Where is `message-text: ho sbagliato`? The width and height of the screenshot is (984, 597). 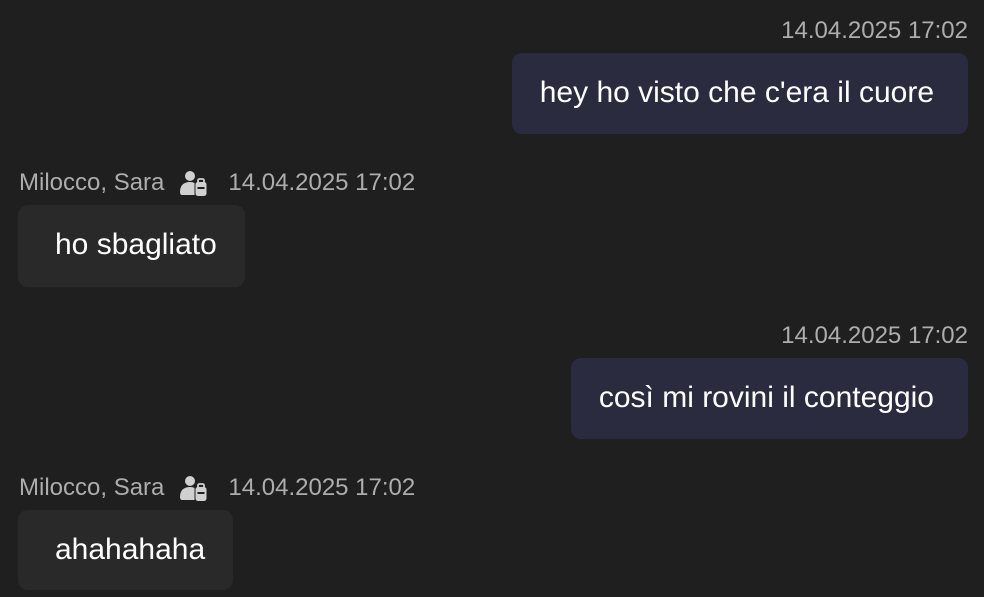 message-text: ho sbagliato is located at coordinates (136, 244).